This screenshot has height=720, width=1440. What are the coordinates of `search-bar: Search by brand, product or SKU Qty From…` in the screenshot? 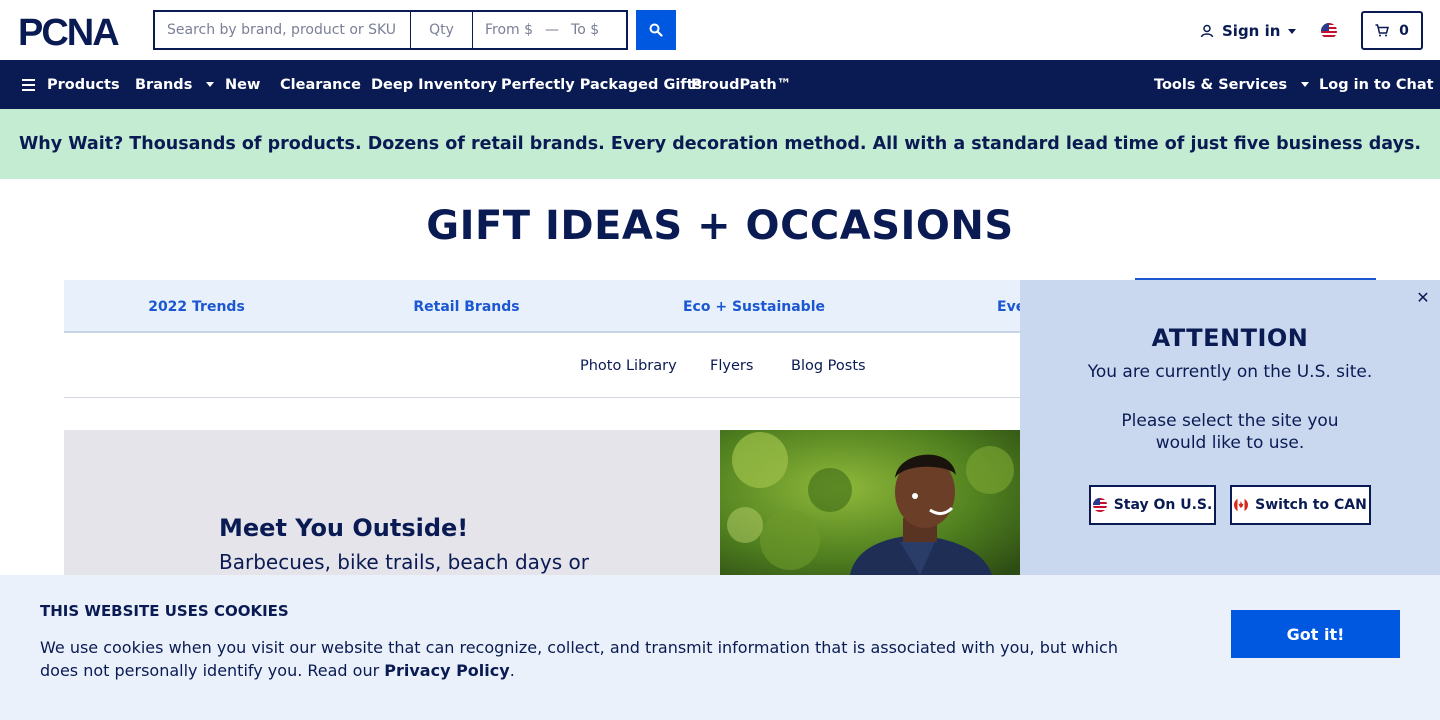 It's located at (390, 30).